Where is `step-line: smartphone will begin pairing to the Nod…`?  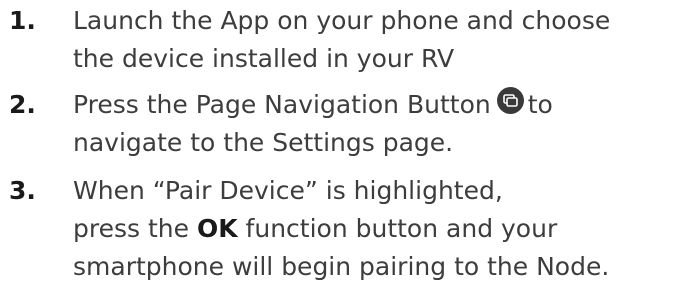 step-line: smartphone will begin pairing to the Nod… is located at coordinates (341, 266).